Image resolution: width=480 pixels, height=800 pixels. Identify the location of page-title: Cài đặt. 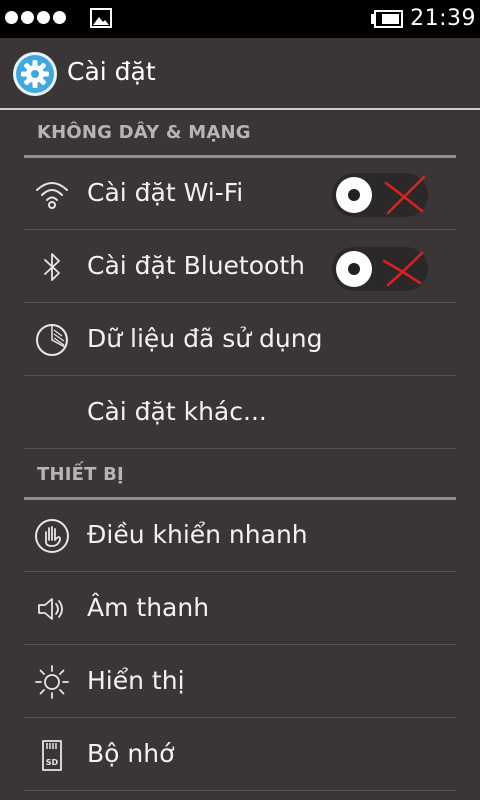
(111, 71).